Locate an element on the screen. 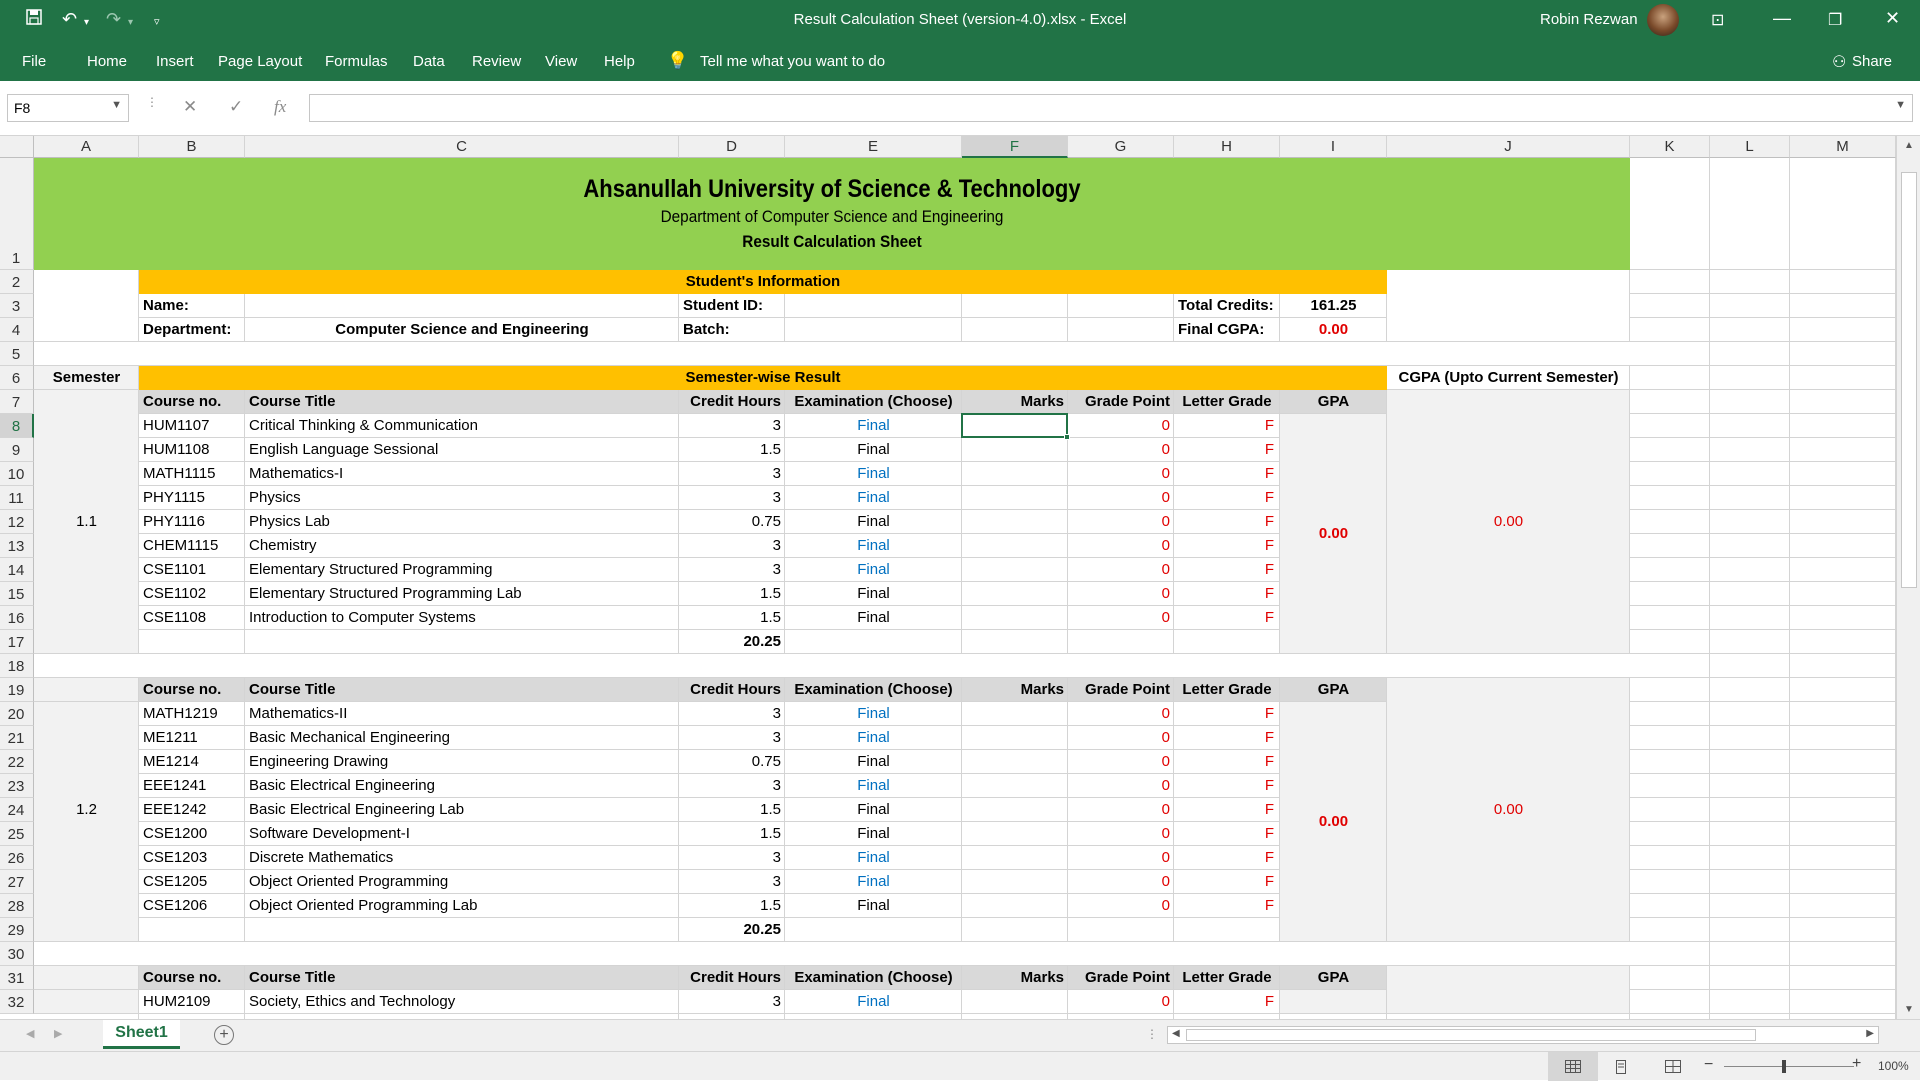  zoom-slider-handle is located at coordinates (1784, 1066).